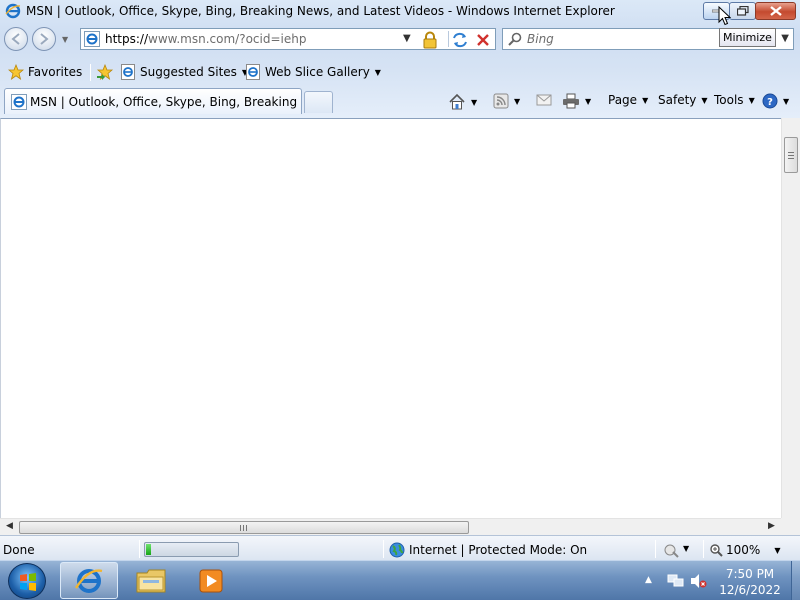 This screenshot has height=600, width=800. Describe the element at coordinates (790, 526) in the screenshot. I see `scrollbar-corner` at that location.